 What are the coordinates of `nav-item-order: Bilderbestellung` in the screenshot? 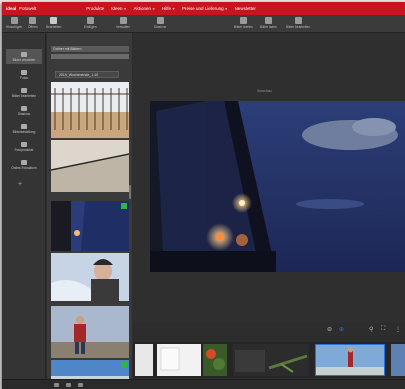 It's located at (24, 128).